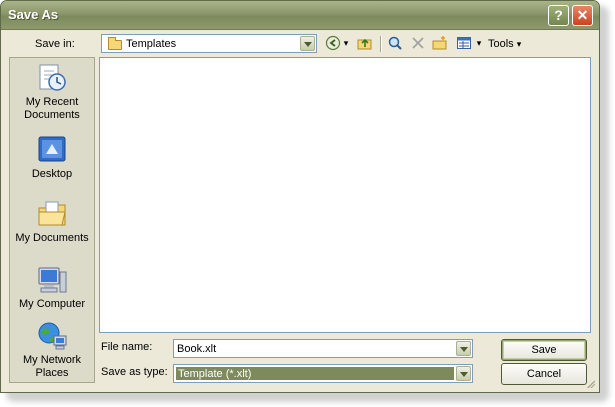  What do you see at coordinates (209, 43) in the screenshot?
I see `save-in-dropdown: Templates` at bounding box center [209, 43].